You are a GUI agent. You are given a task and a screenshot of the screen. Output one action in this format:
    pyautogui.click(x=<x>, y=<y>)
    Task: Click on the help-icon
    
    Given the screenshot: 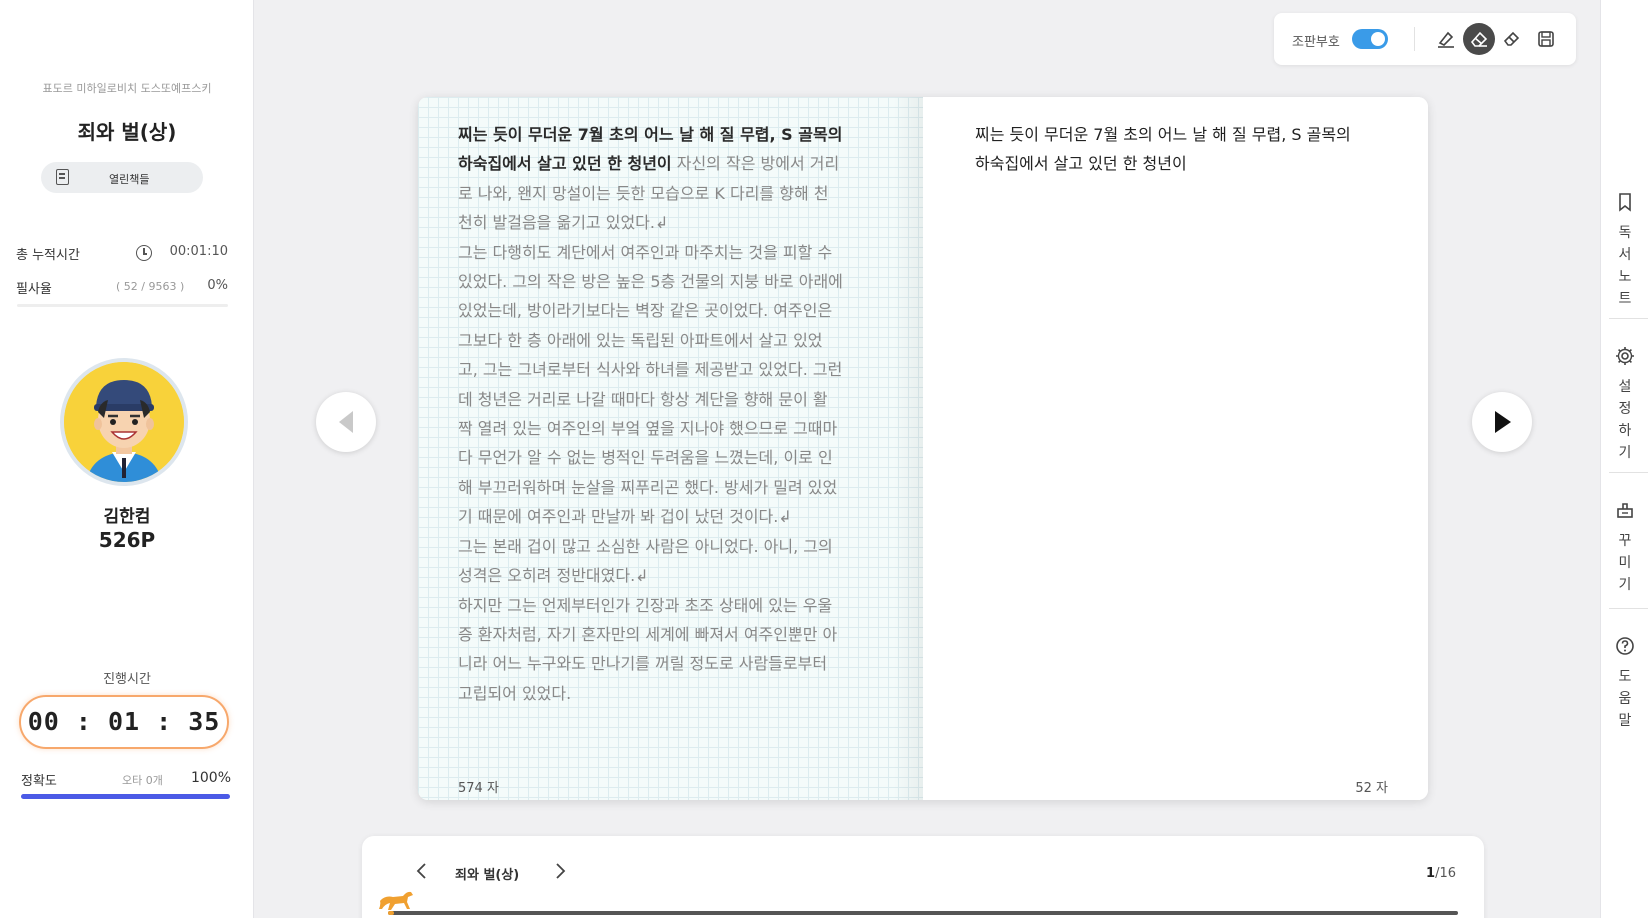 What is the action you would take?
    pyautogui.click(x=1625, y=646)
    